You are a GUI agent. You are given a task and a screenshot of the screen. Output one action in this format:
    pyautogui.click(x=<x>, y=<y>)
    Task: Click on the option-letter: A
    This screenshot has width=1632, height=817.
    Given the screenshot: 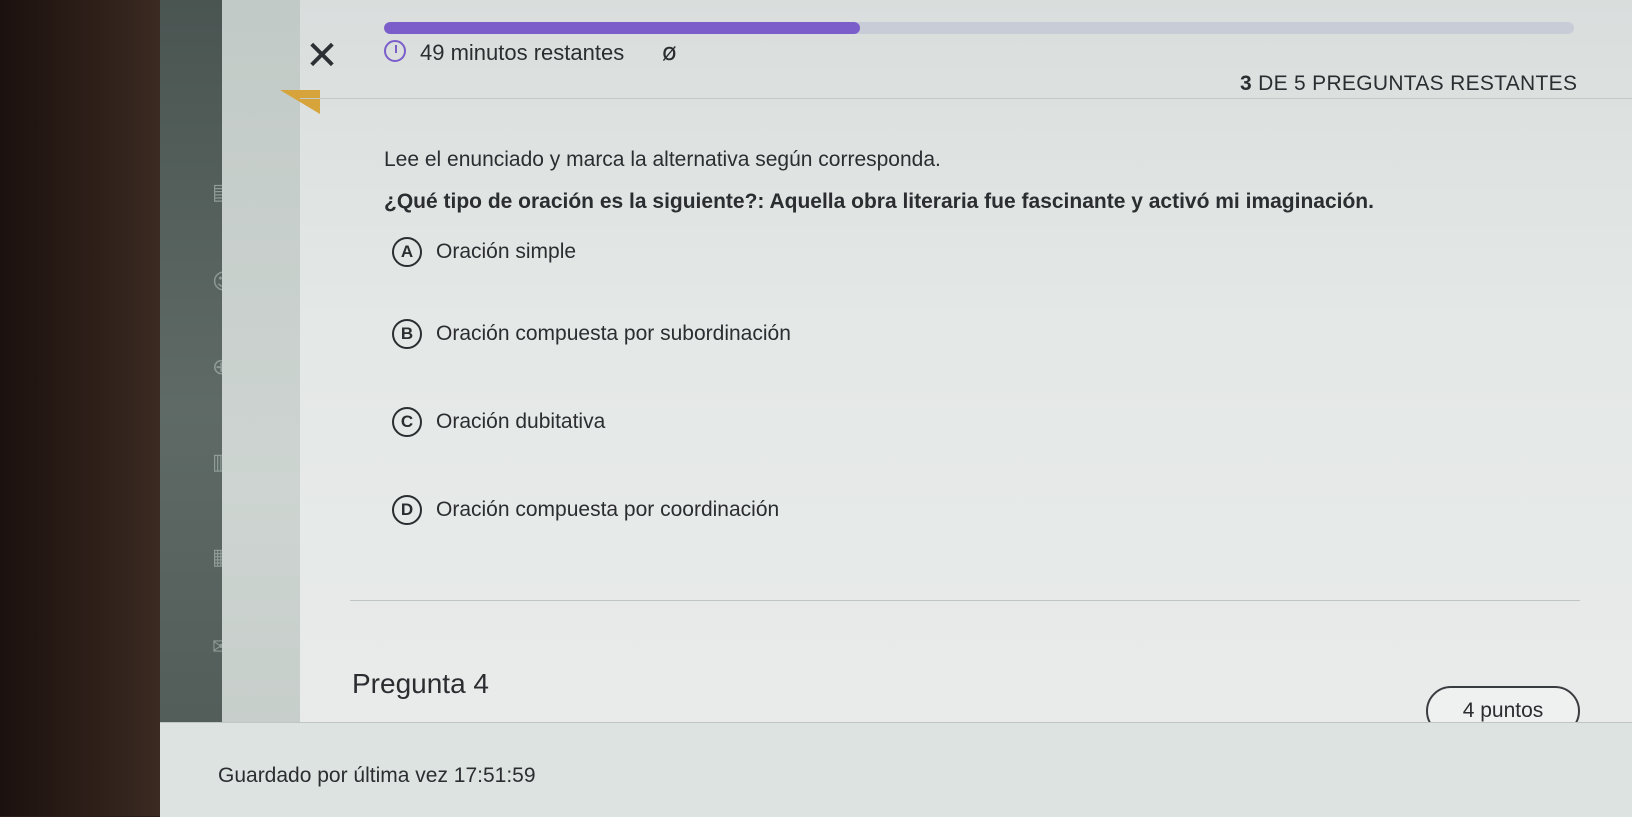 What is the action you would take?
    pyautogui.click(x=407, y=252)
    